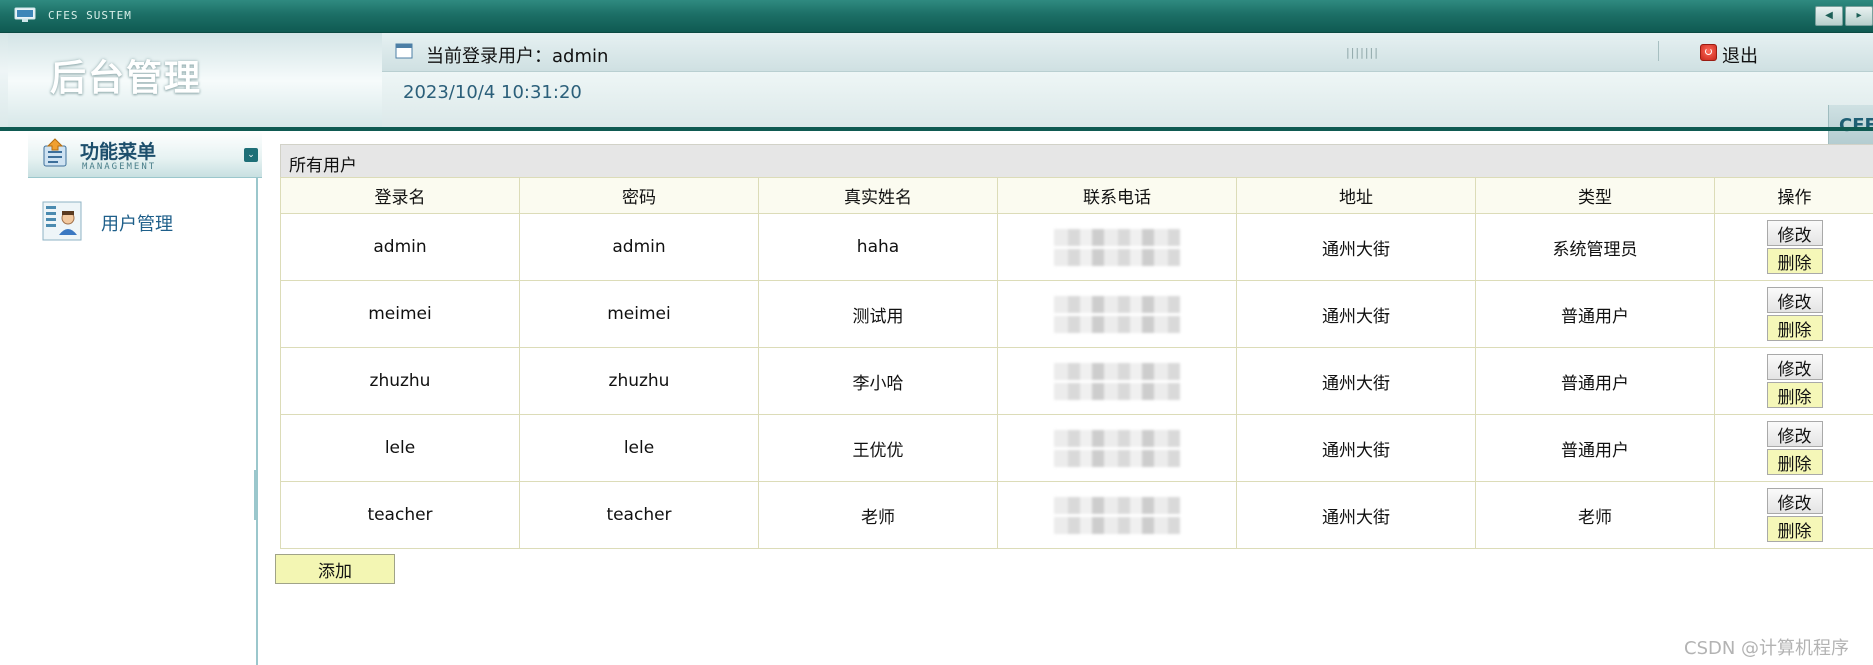 This screenshot has height=665, width=1873. Describe the element at coordinates (400, 247) in the screenshot. I see `cell-login: admin` at that location.